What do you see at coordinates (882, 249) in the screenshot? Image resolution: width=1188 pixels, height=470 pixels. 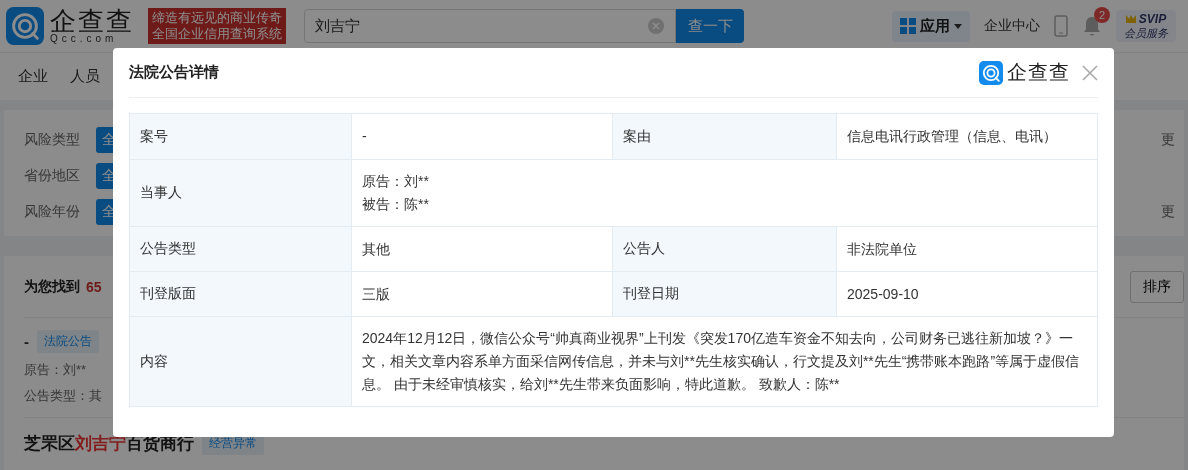 I see `field-value: 非法院单位` at bounding box center [882, 249].